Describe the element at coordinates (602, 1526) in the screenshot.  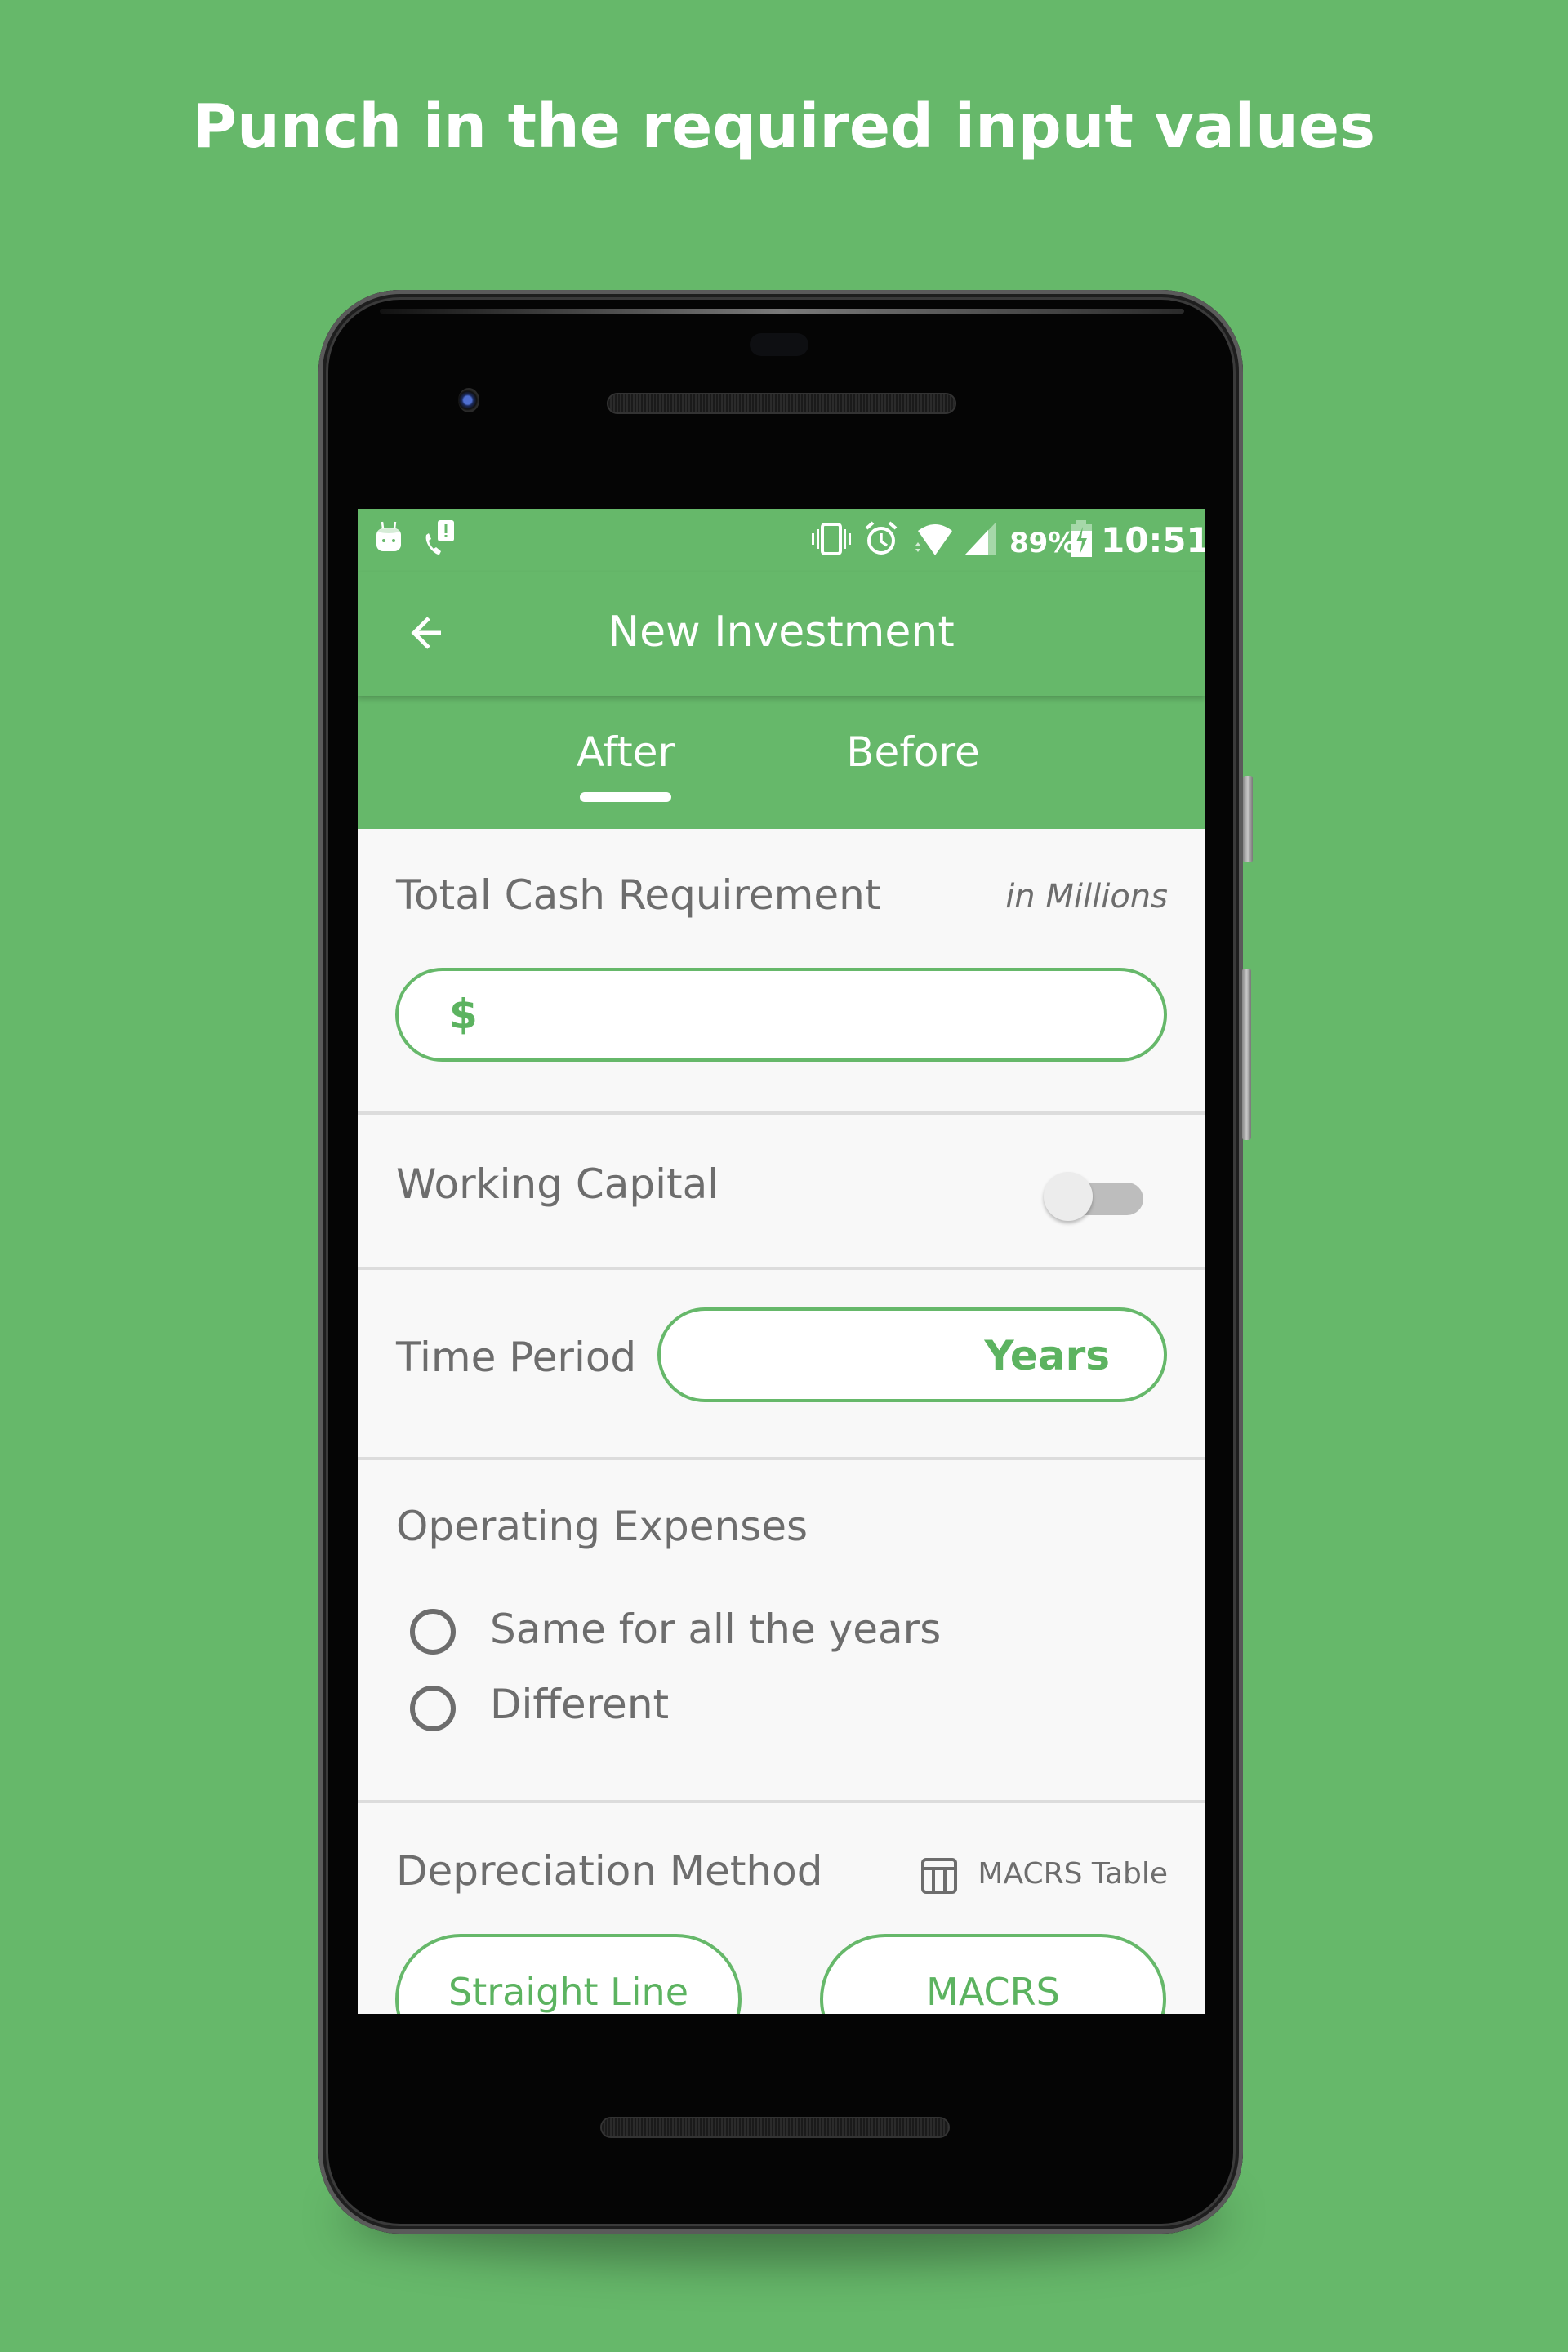
I see `operating-expenses-label: Operating Expenses` at that location.